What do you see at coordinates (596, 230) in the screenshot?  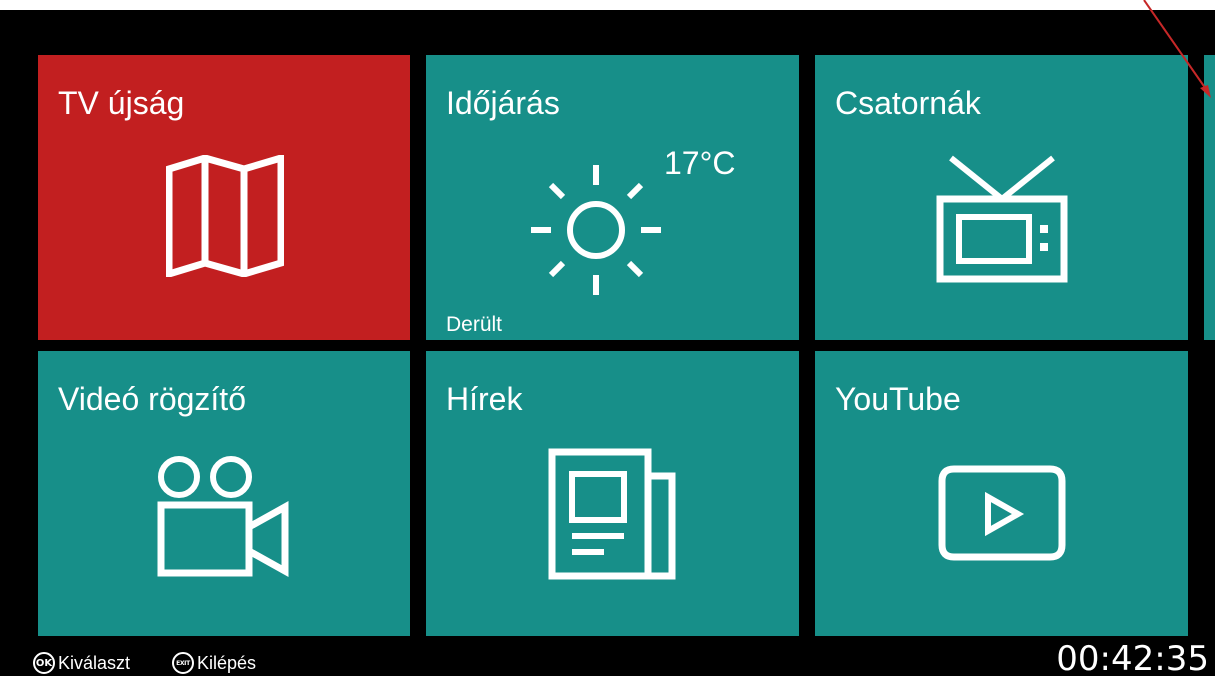 I see `sun-icon` at bounding box center [596, 230].